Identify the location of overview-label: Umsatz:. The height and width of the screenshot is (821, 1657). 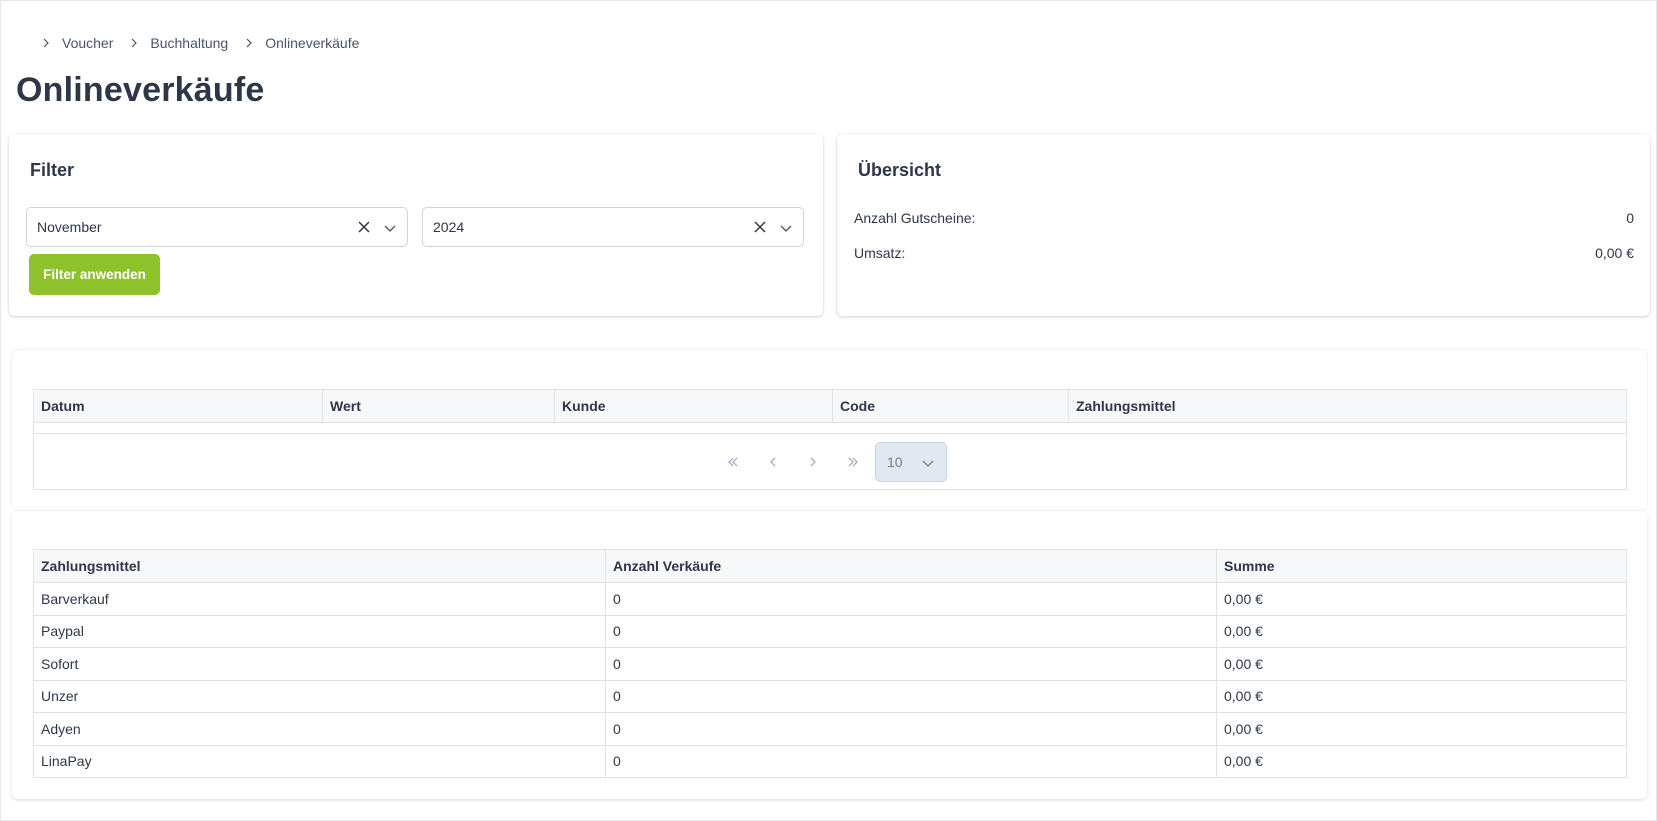
(880, 253).